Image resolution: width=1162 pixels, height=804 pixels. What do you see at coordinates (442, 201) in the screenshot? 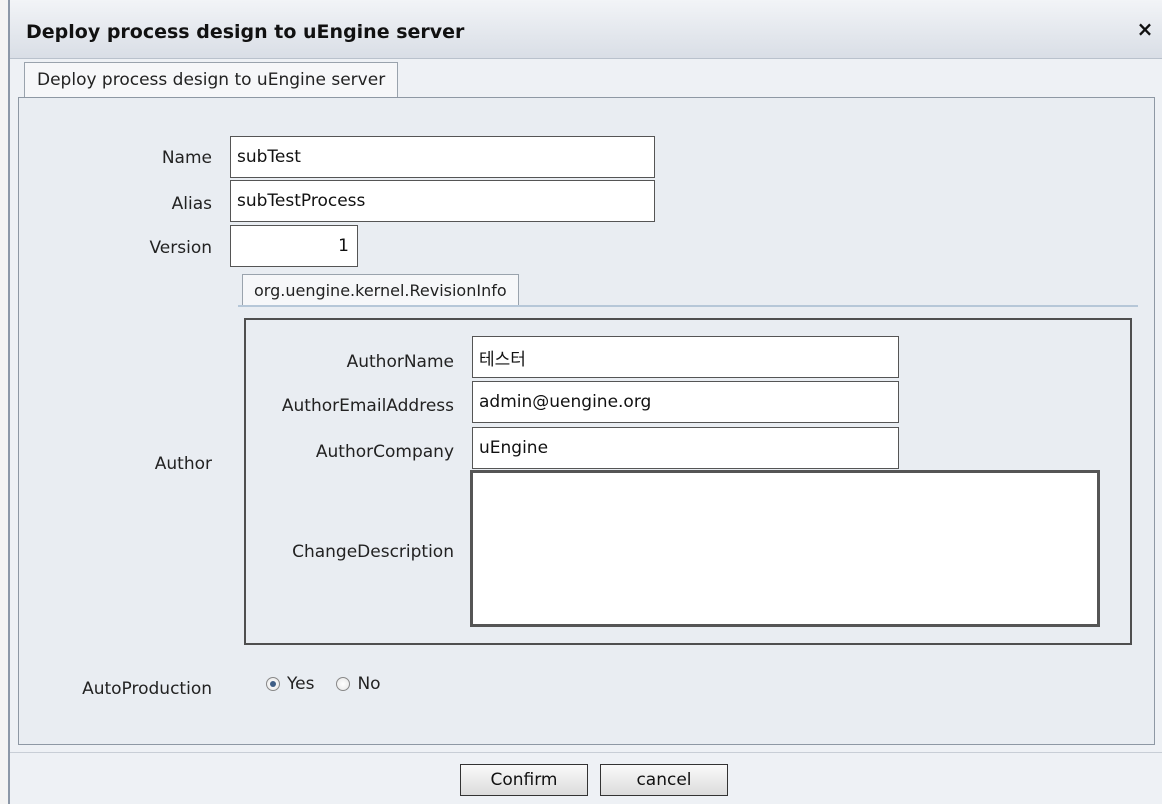
I see `alias-field` at bounding box center [442, 201].